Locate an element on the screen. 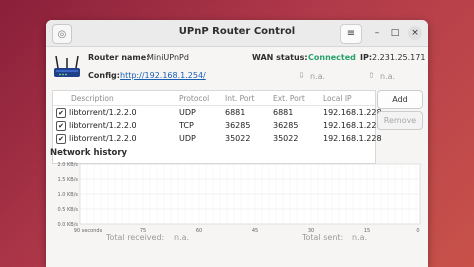  minimize-button: – is located at coordinates (377, 33).